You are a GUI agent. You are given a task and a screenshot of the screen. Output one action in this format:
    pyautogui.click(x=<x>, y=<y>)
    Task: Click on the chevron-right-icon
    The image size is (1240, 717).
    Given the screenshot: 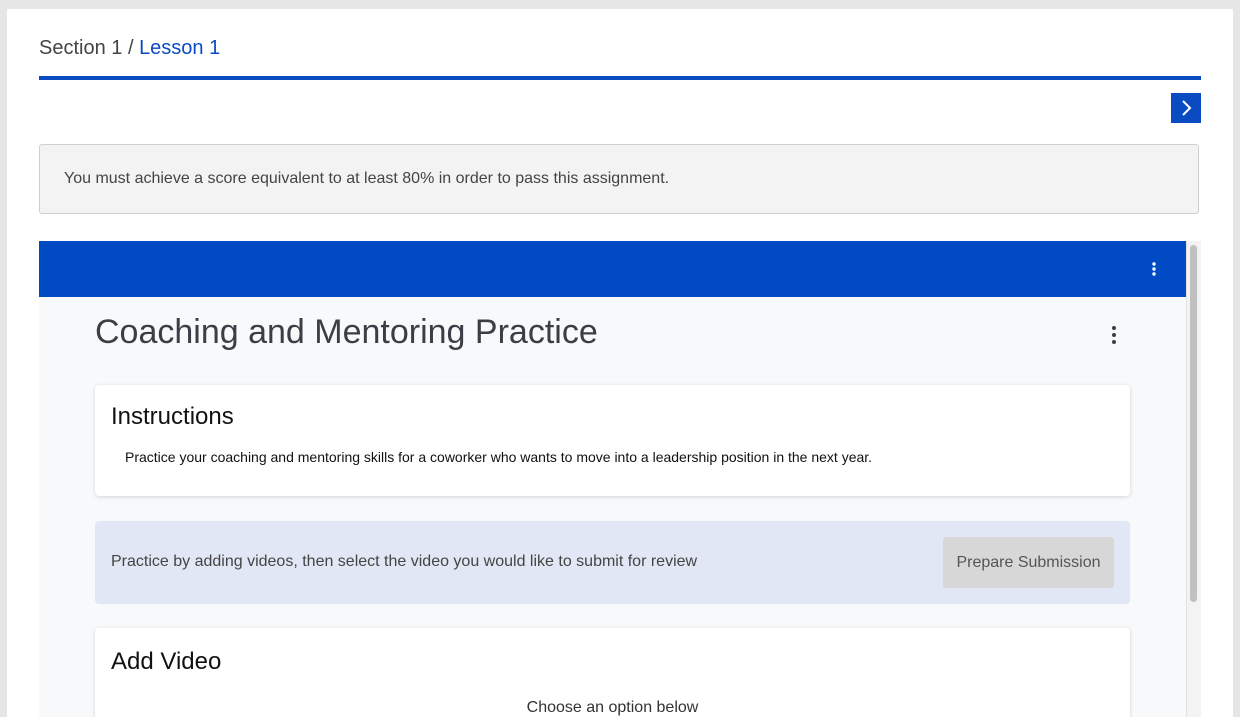 What is the action you would take?
    pyautogui.click(x=1187, y=108)
    